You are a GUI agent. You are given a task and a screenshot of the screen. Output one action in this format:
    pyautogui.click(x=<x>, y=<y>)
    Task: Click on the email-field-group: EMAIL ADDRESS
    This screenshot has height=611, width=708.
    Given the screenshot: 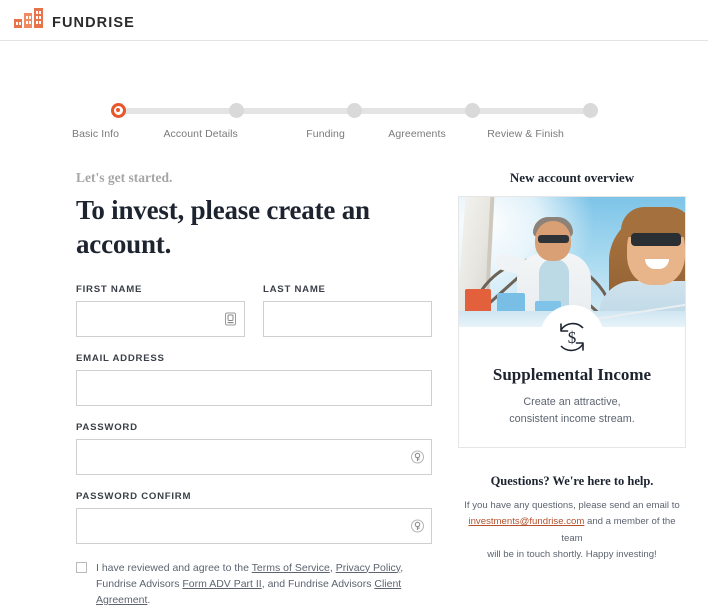 What is the action you would take?
    pyautogui.click(x=254, y=379)
    